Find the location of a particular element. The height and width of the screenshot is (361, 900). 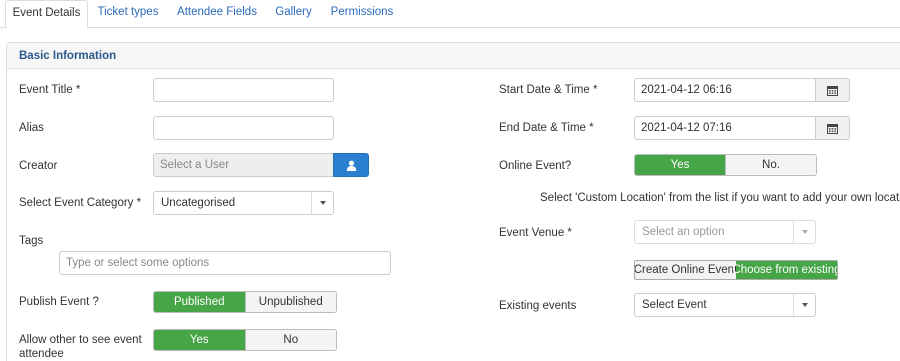

category-select: Uncategorised is located at coordinates (243, 203).